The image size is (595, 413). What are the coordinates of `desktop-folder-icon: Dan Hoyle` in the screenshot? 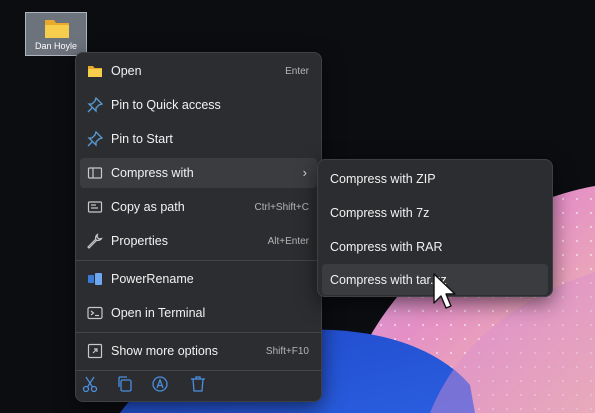 It's located at (56, 34).